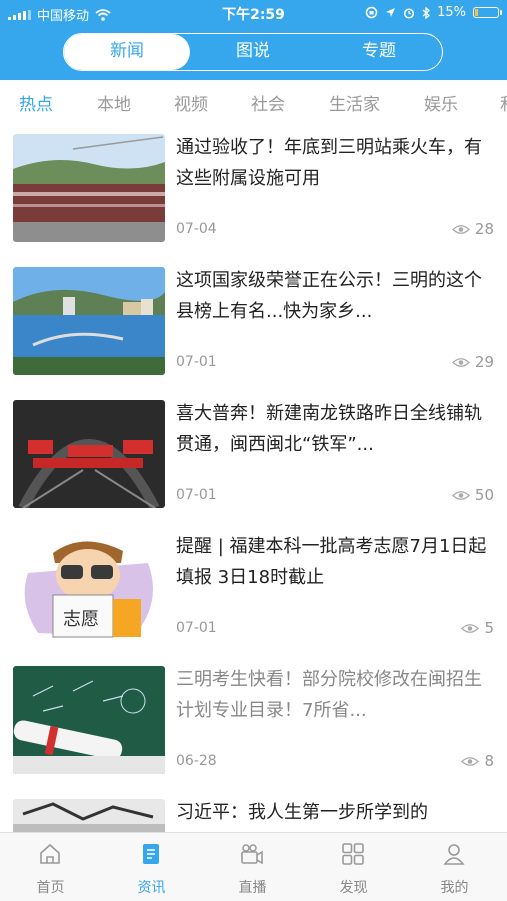  What do you see at coordinates (354, 102) in the screenshot?
I see `category-lifestyle: 生活家` at bounding box center [354, 102].